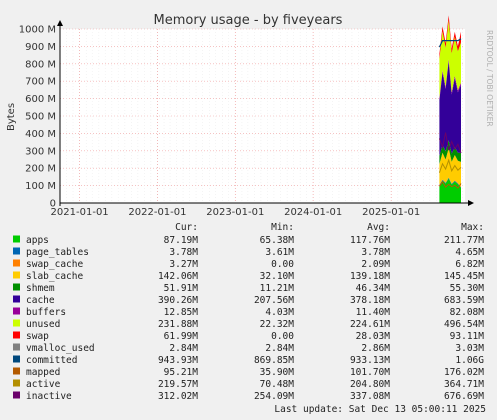 This screenshot has height=420, width=497. I want to click on legend-value-min: 32.10M, so click(277, 276).